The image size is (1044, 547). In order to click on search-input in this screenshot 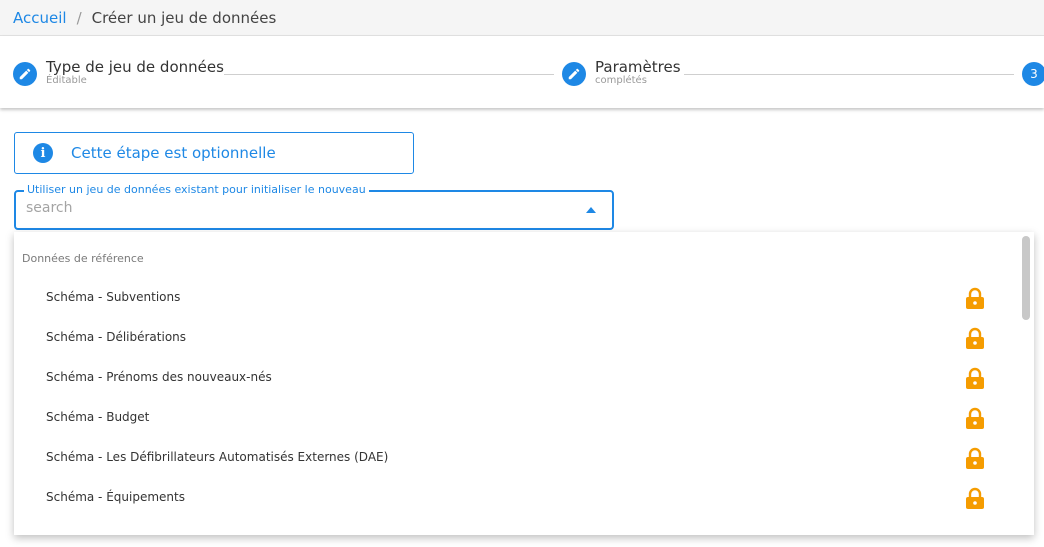, I will do `click(296, 208)`.